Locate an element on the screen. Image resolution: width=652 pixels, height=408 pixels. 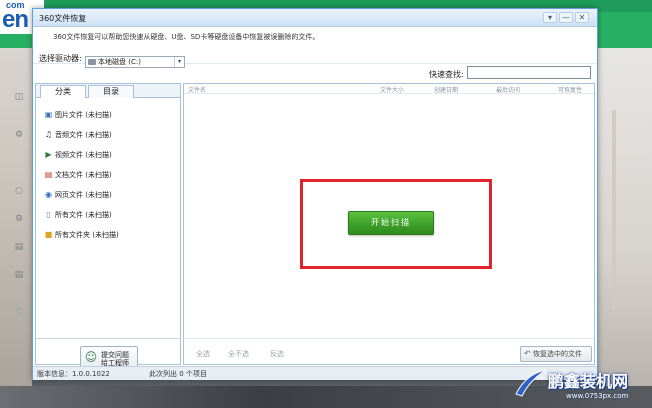
heart-icon: ♡ is located at coordinates (19, 313).